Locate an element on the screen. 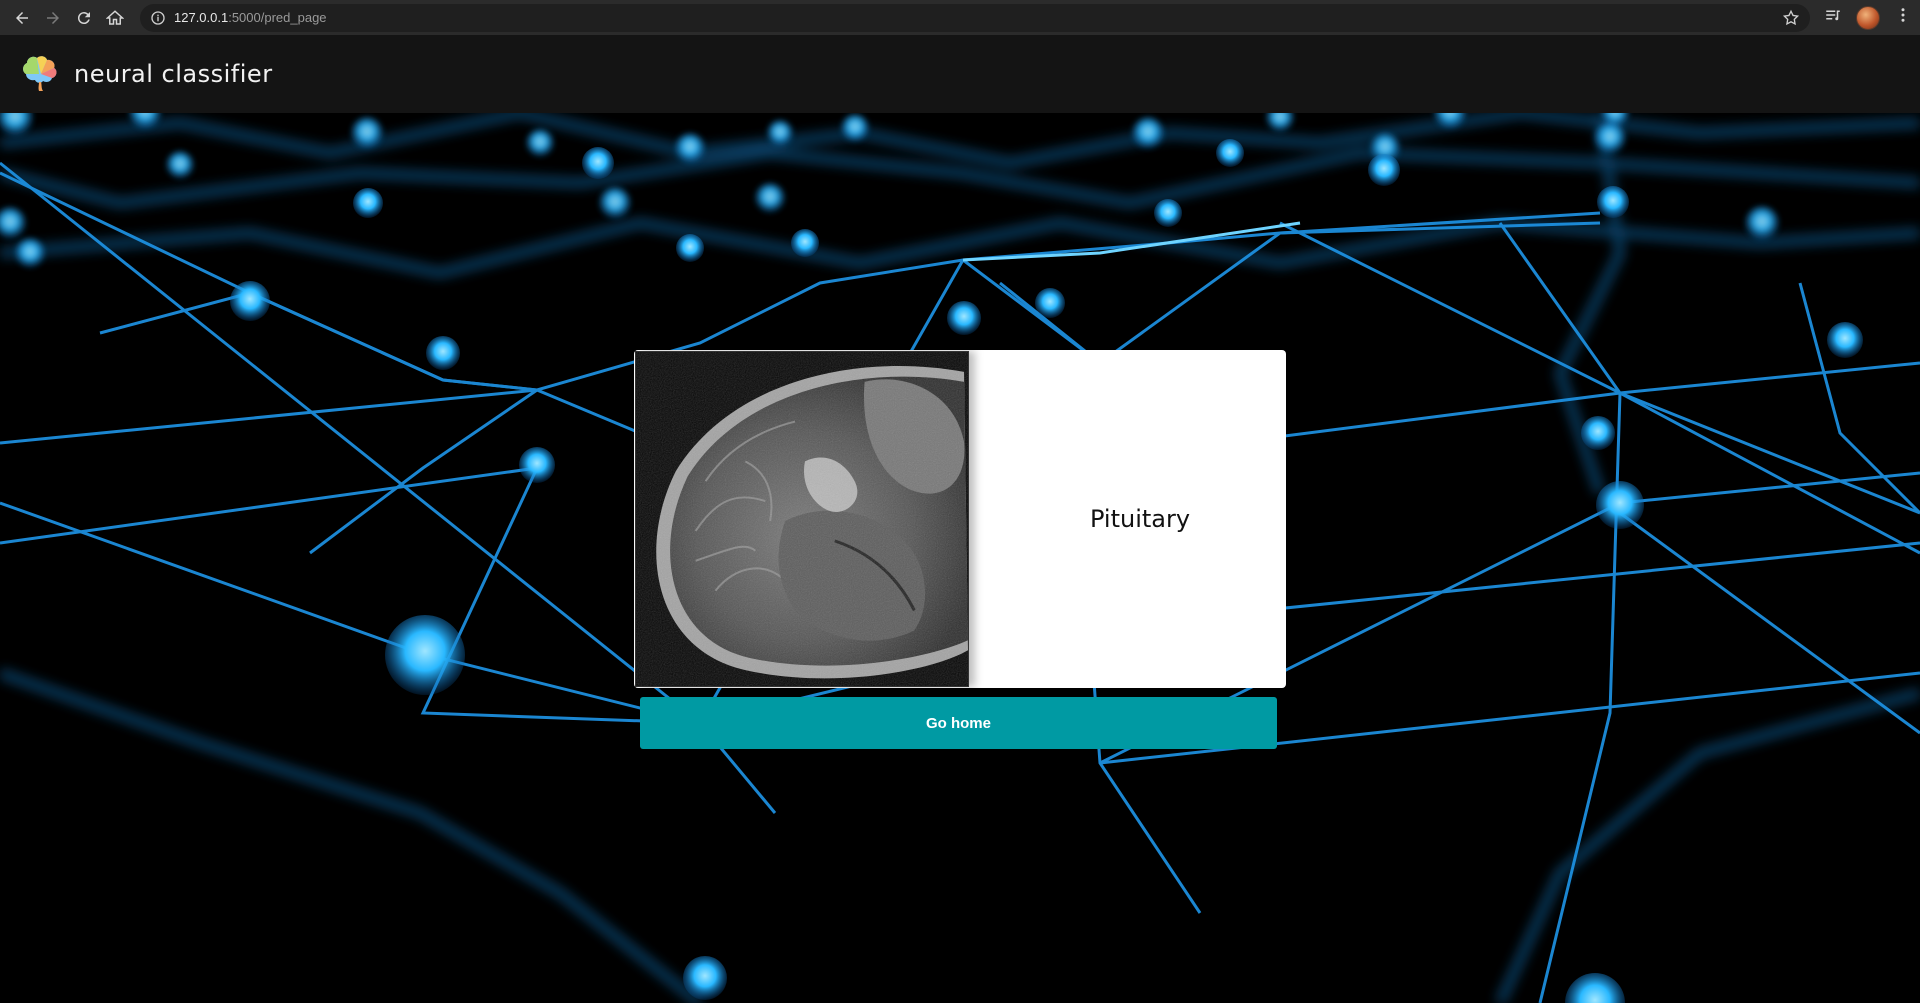 The width and height of the screenshot is (1920, 1003). browser-toolbar: 127.0.0.1:5000/pred_page is located at coordinates (960, 17).